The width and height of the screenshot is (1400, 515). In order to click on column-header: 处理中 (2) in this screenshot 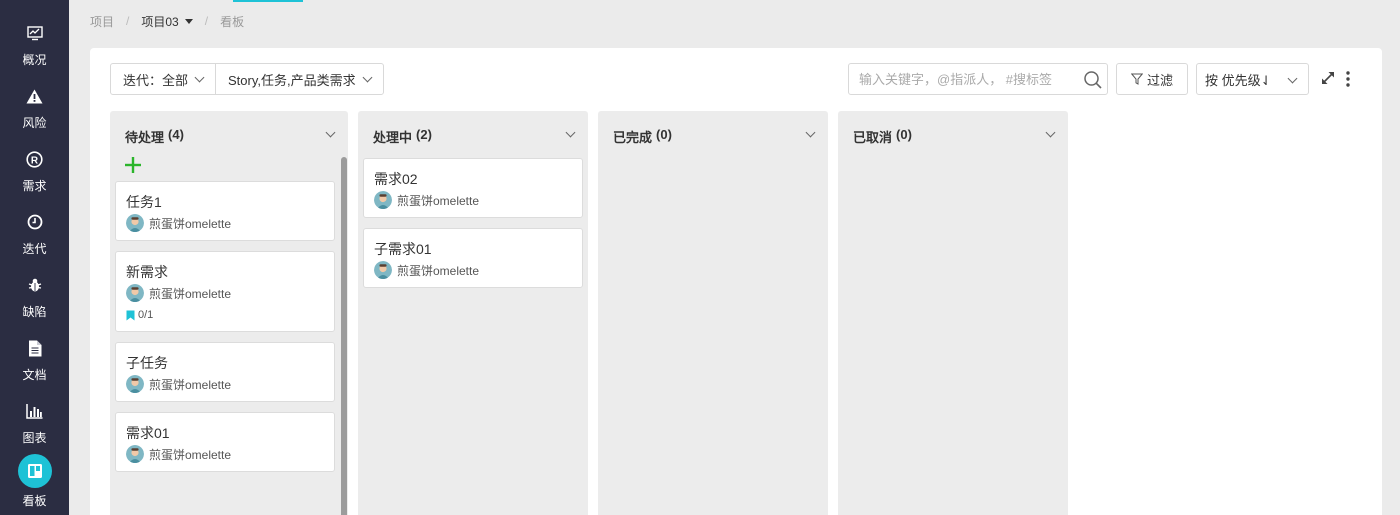, I will do `click(402, 136)`.